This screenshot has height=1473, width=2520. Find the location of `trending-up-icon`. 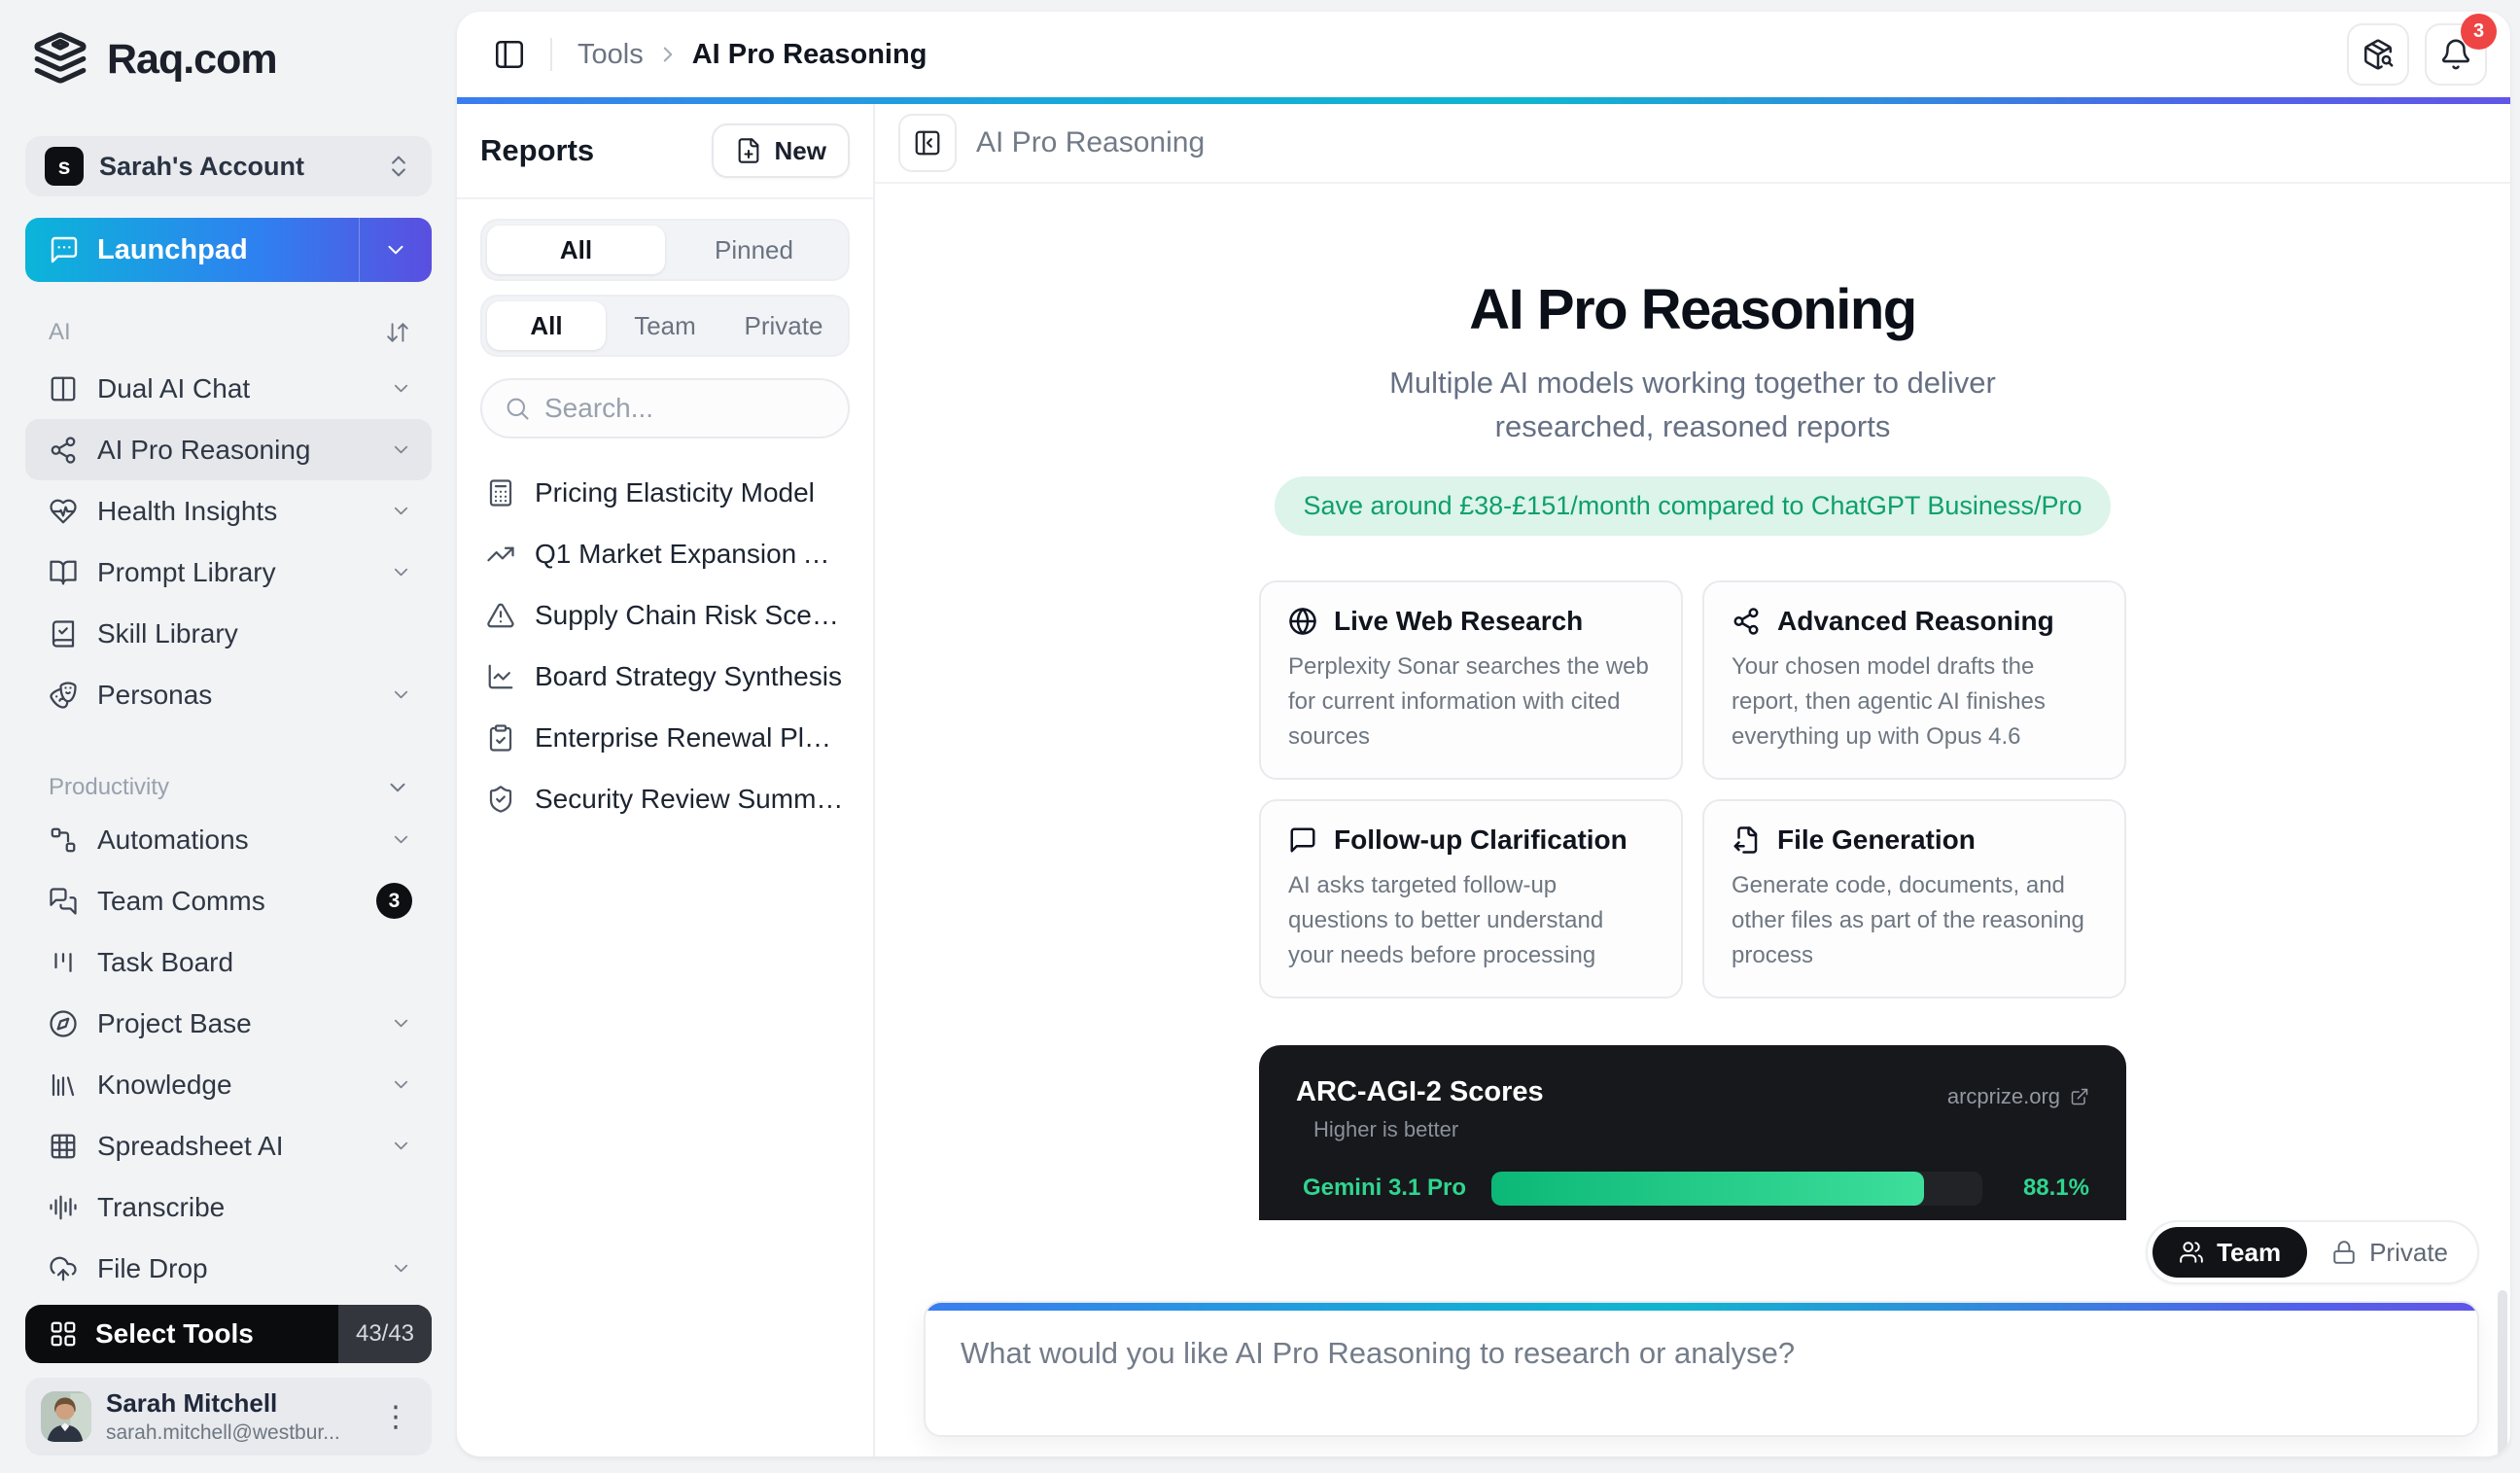

trending-up-icon is located at coordinates (500, 553).